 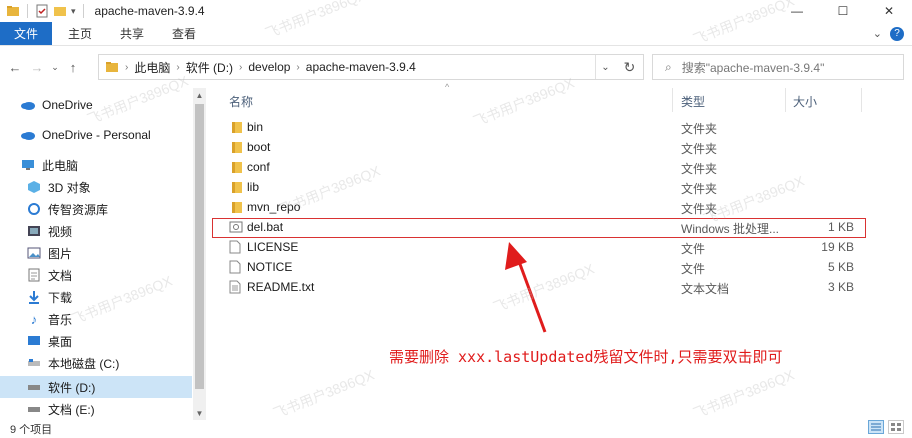 I want to click on sidebar-item-onedrive-personal: OneDrive - Personal, so click(x=96, y=135).